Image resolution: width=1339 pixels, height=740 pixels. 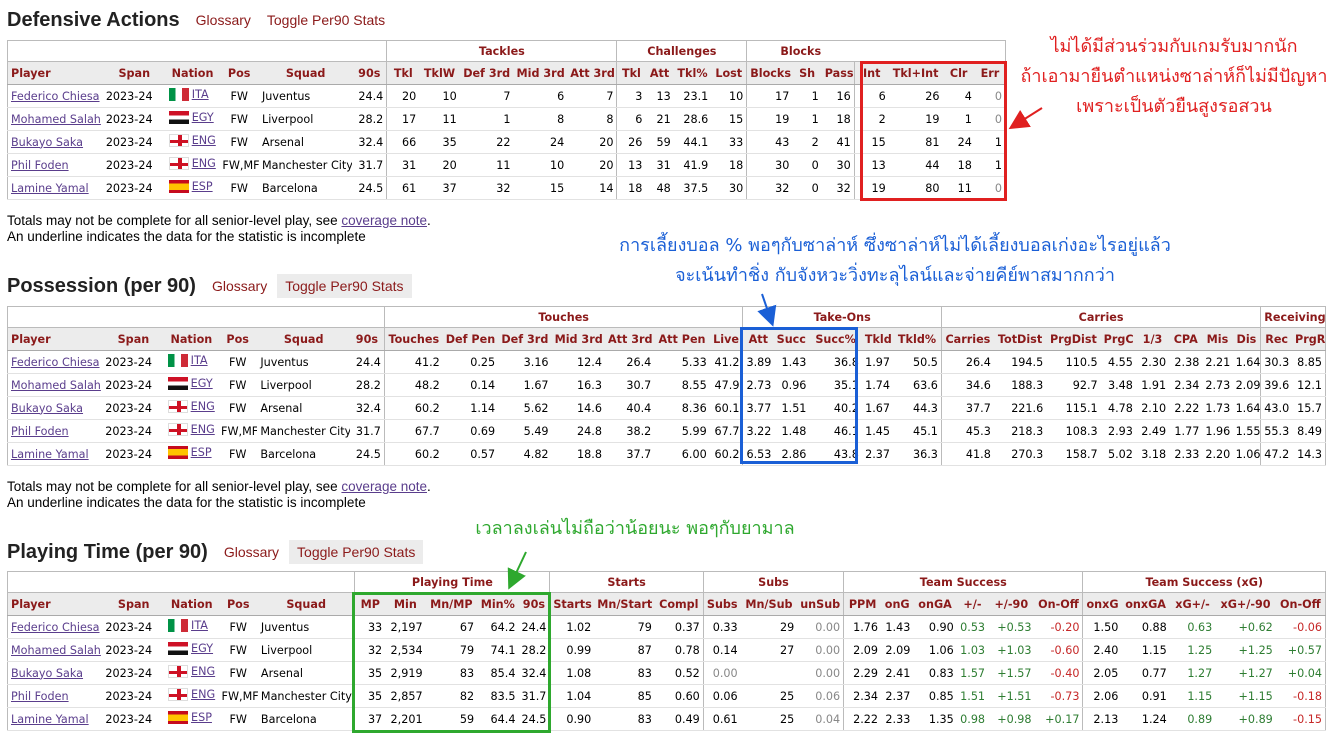 I want to click on column-header-subs: Subs, so click(x=721, y=604).